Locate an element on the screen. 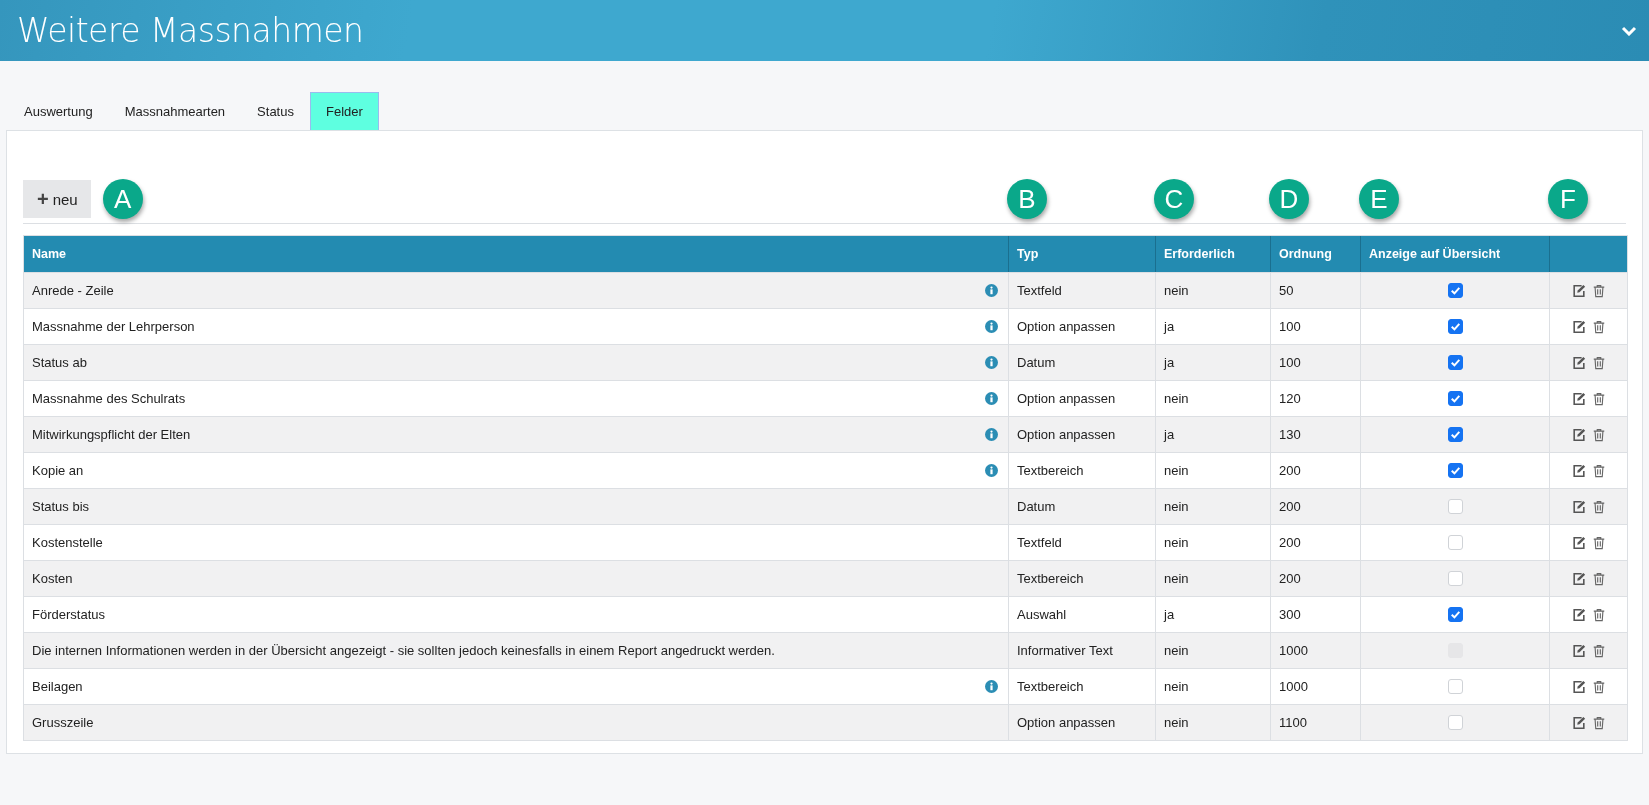 Image resolution: width=1649 pixels, height=805 pixels. table-cell: Massnahme des Schulrats is located at coordinates (109, 398).